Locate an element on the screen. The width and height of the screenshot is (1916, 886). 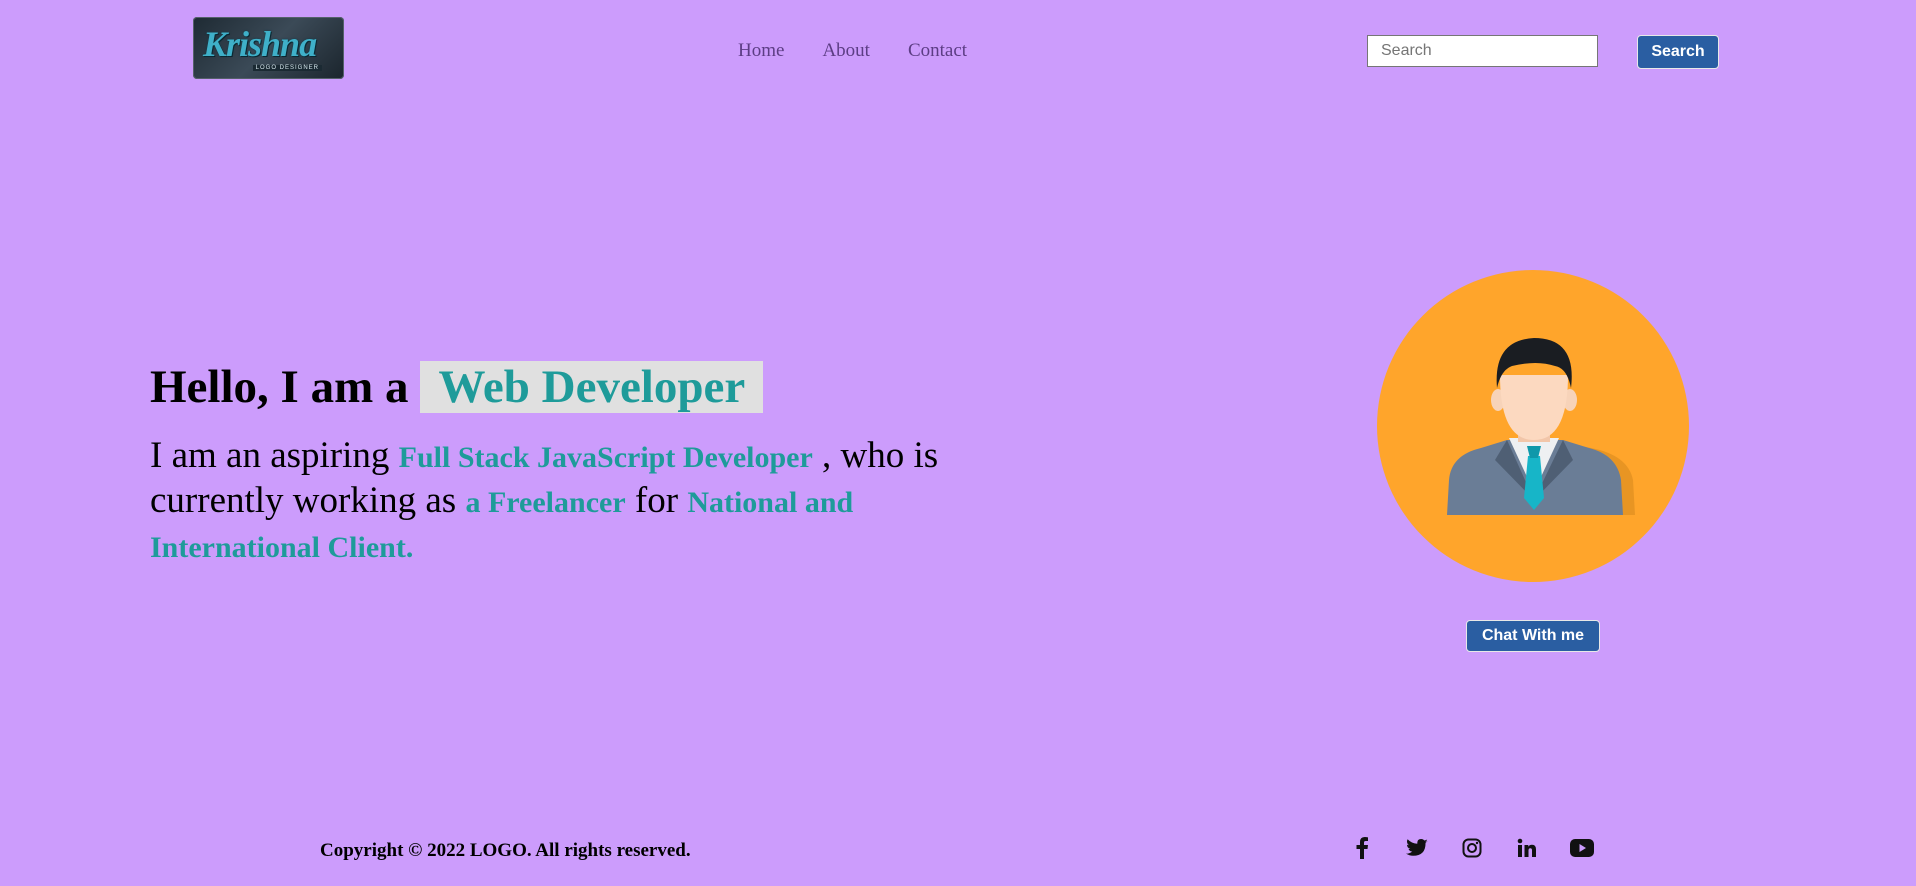
hero-role-badge: Web Developer is located at coordinates (592, 387).